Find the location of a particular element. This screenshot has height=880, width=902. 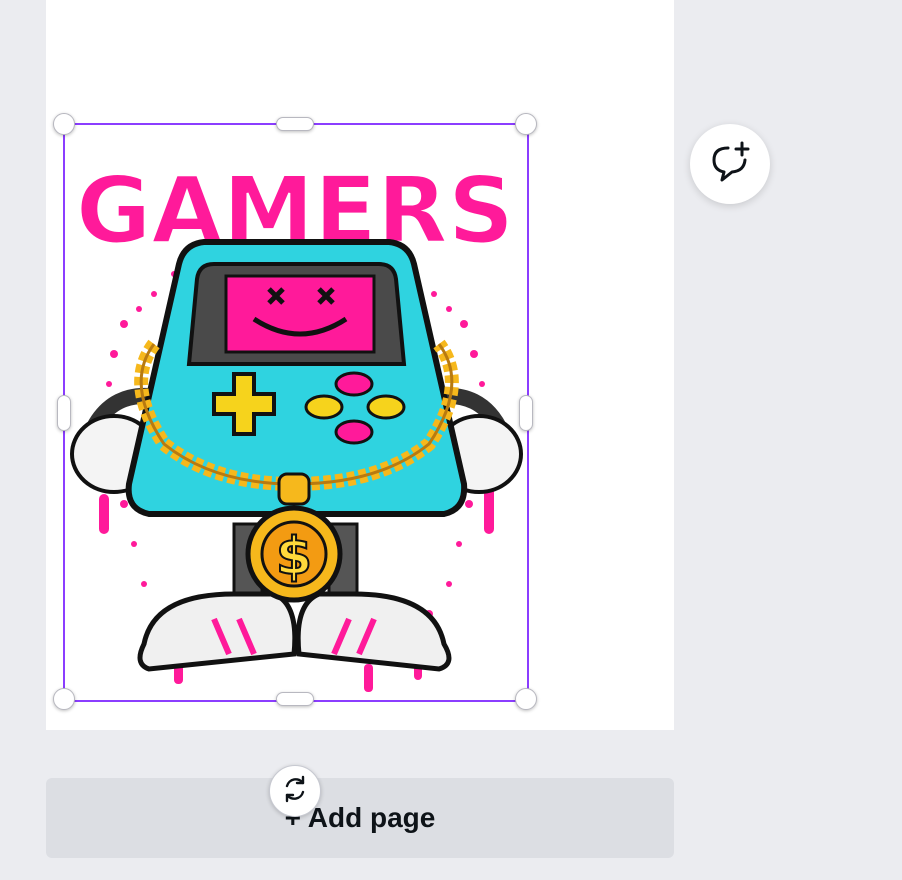

resize-handle-bottom-right is located at coordinates (526, 699).